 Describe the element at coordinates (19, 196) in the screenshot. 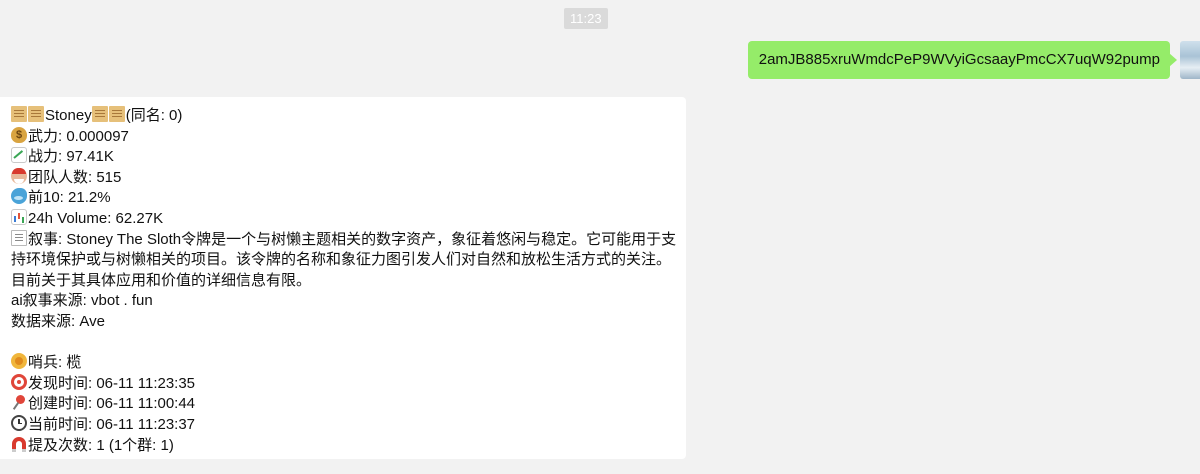

I see `whale-icon` at that location.